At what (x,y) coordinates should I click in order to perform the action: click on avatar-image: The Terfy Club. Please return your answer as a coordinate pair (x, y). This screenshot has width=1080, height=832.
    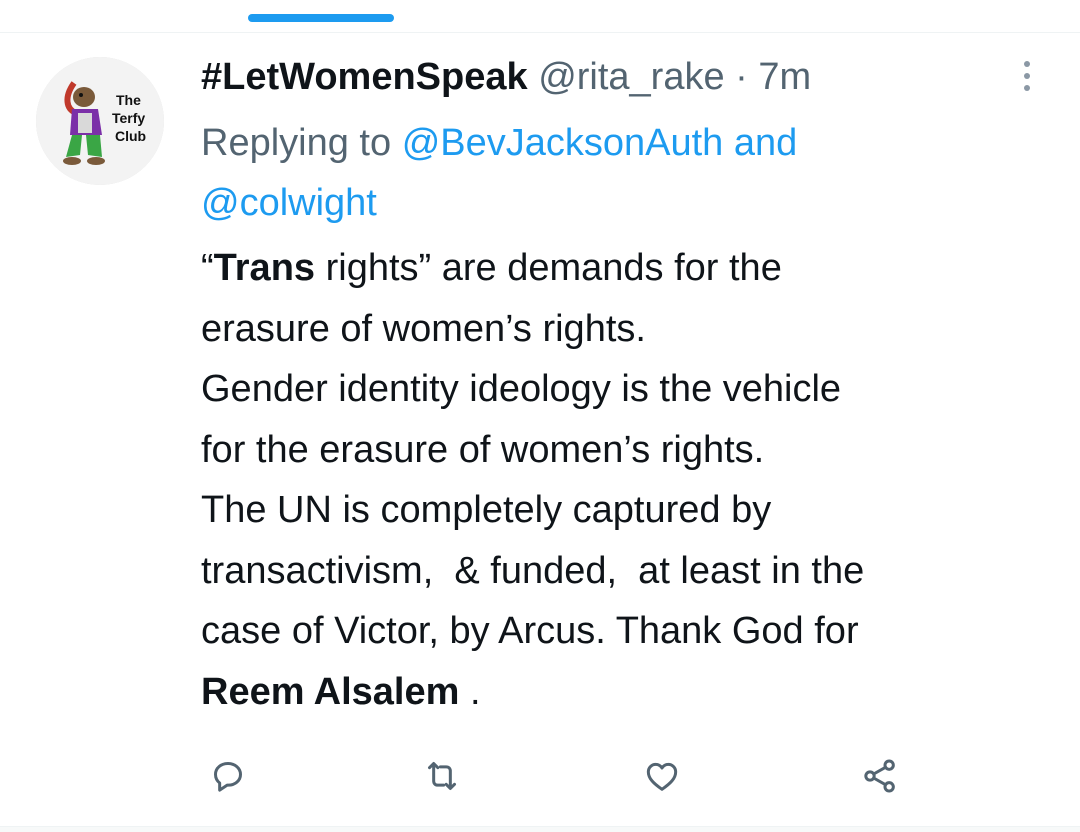
    Looking at the image, I should click on (100, 121).